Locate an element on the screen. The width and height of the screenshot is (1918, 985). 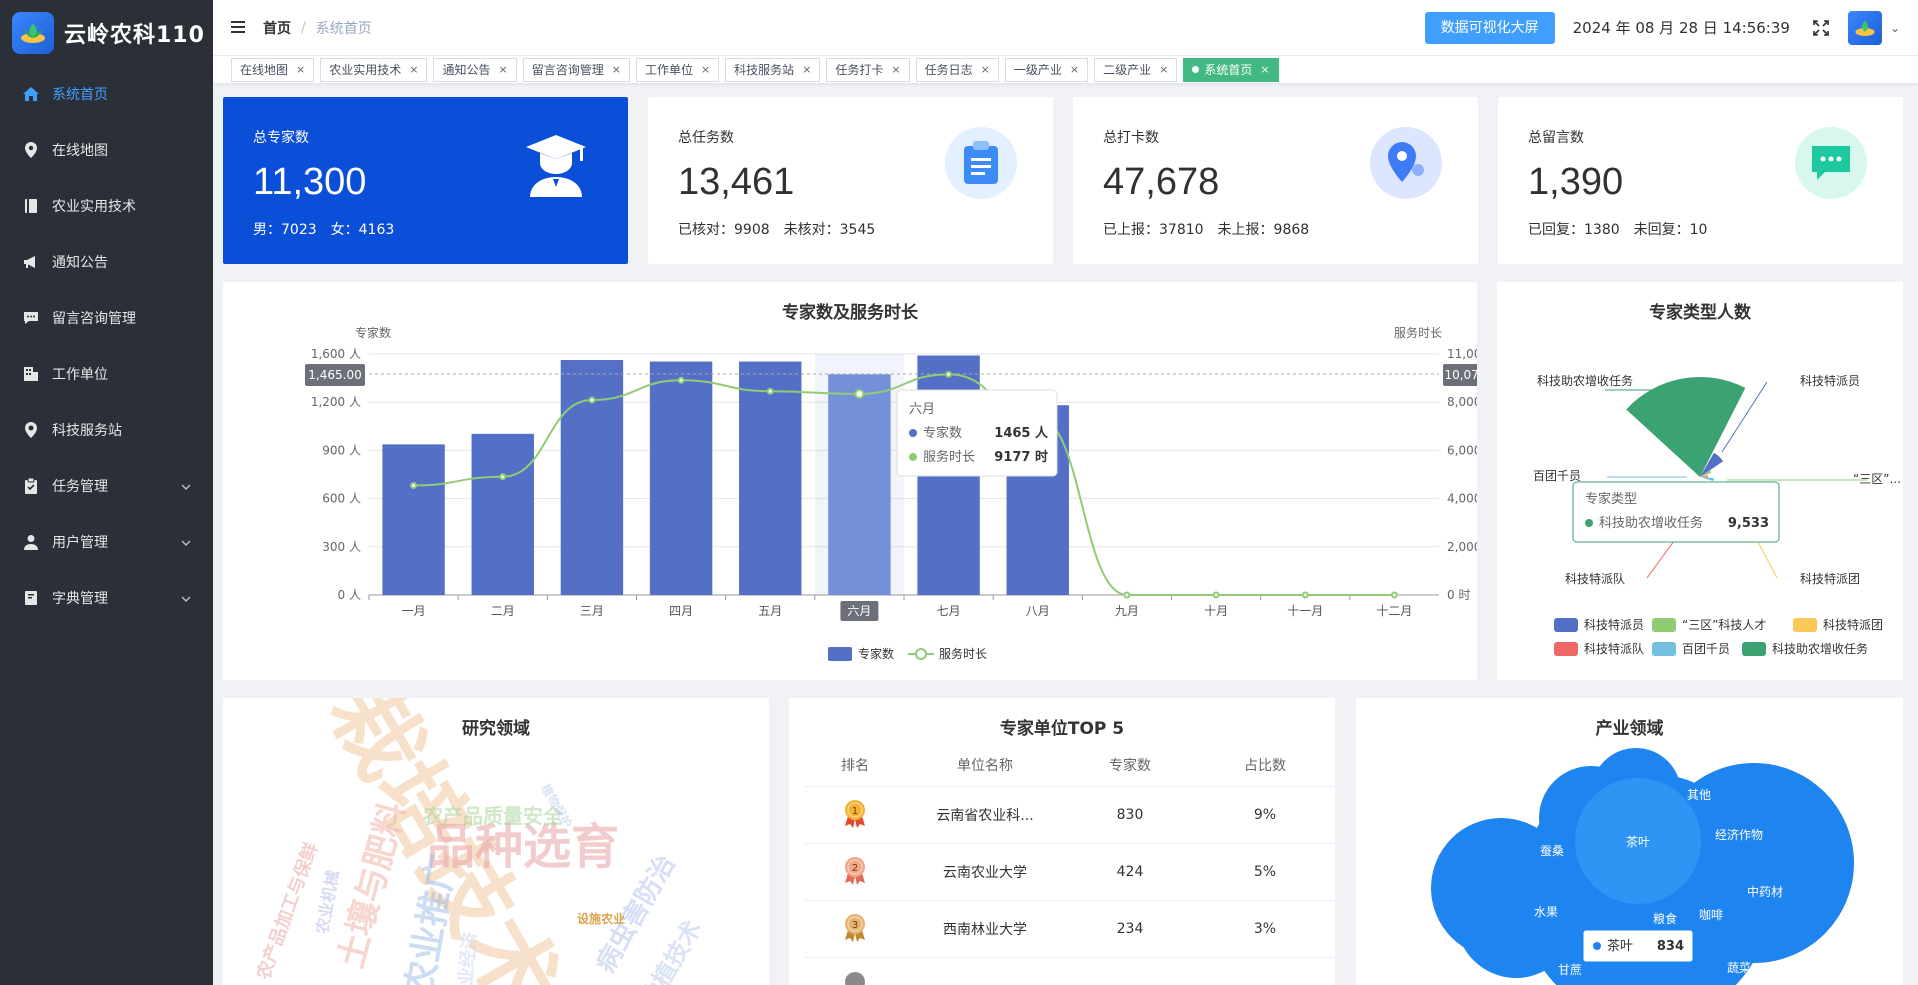
avatar is located at coordinates (1864, 27).